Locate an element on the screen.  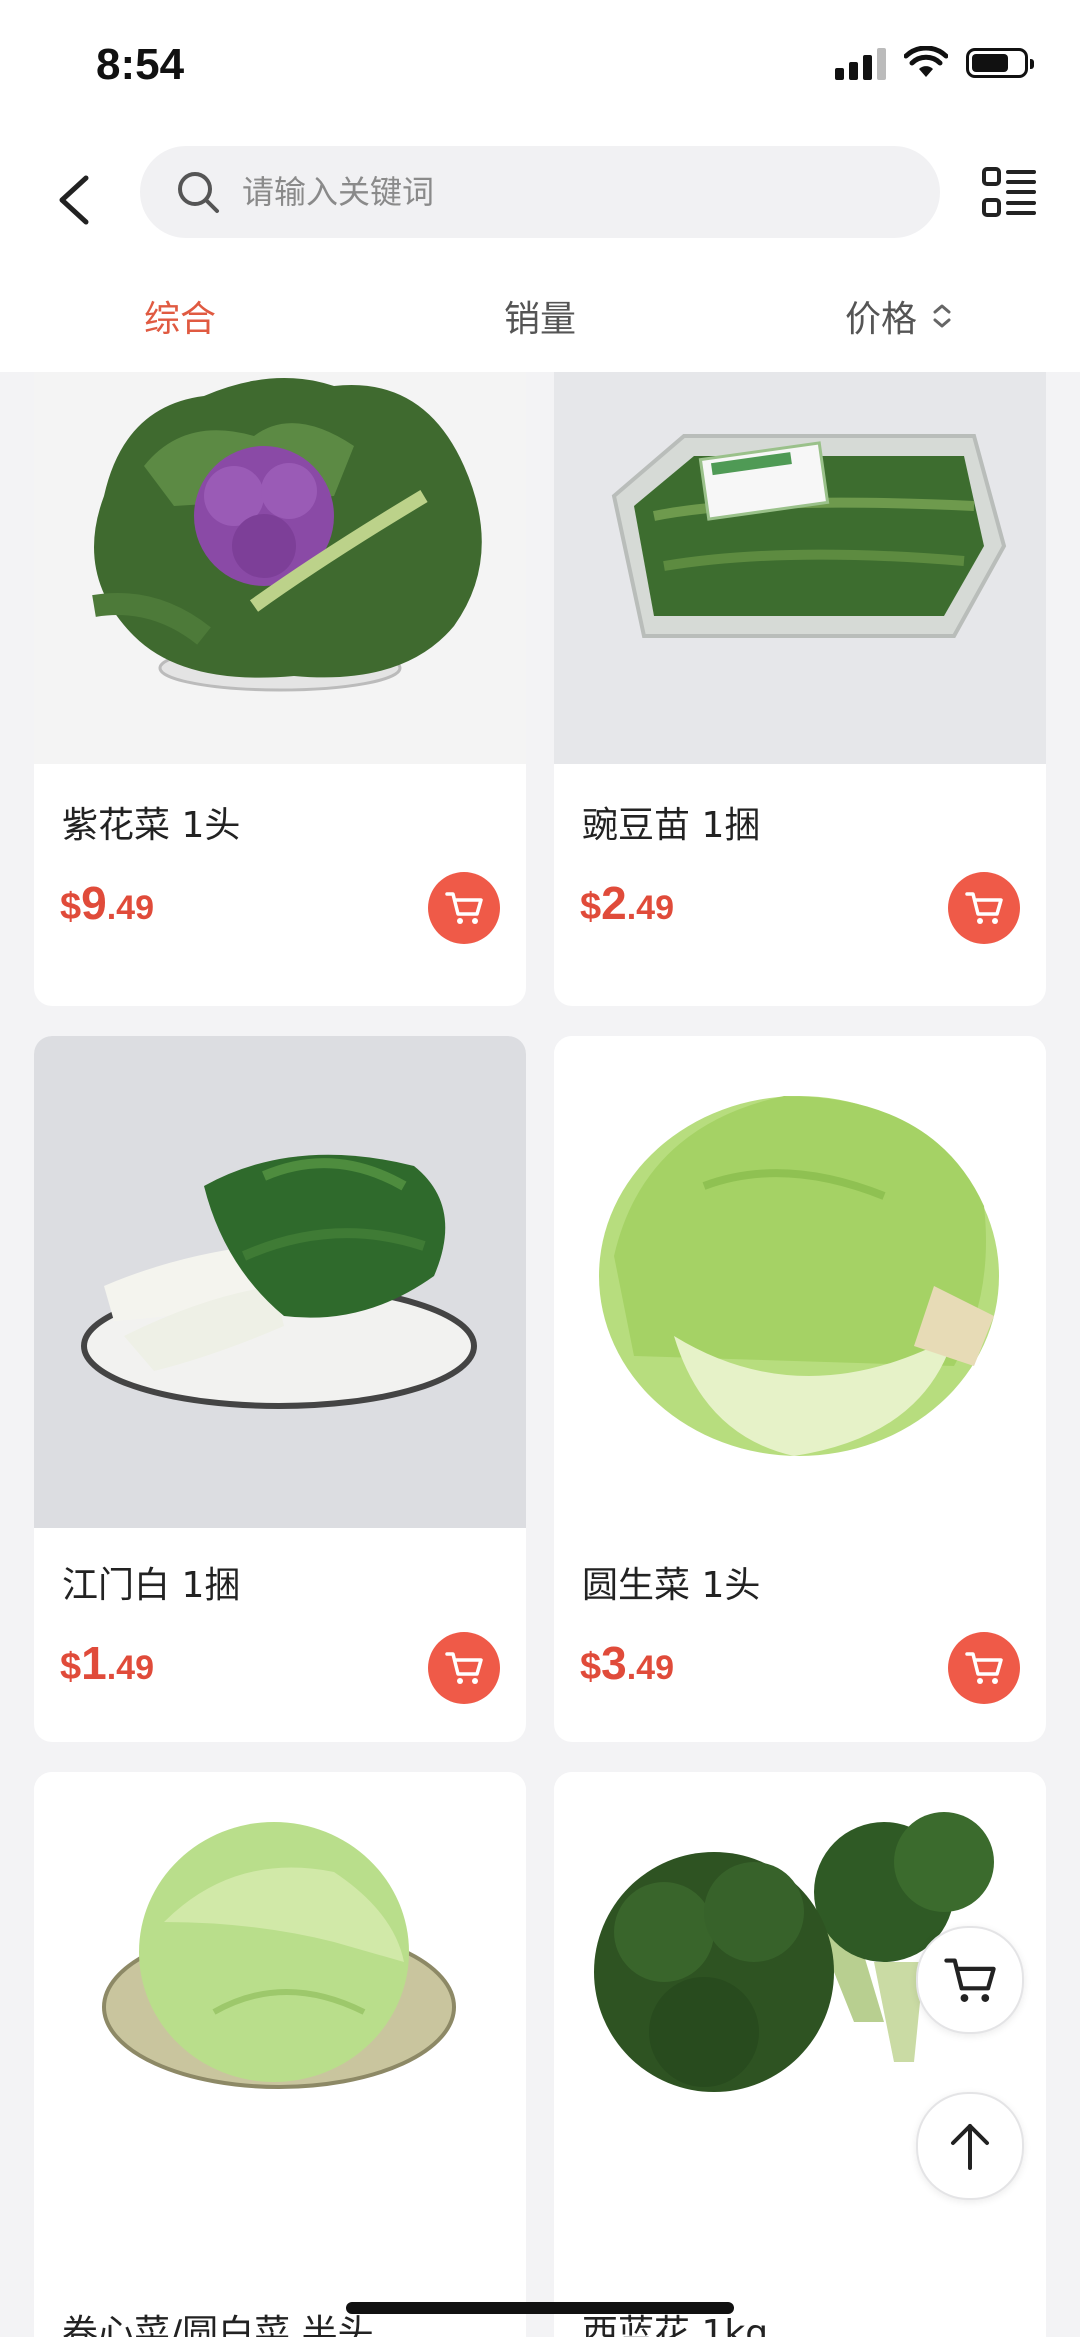
tab-label: 价格 is located at coordinates (880, 319).